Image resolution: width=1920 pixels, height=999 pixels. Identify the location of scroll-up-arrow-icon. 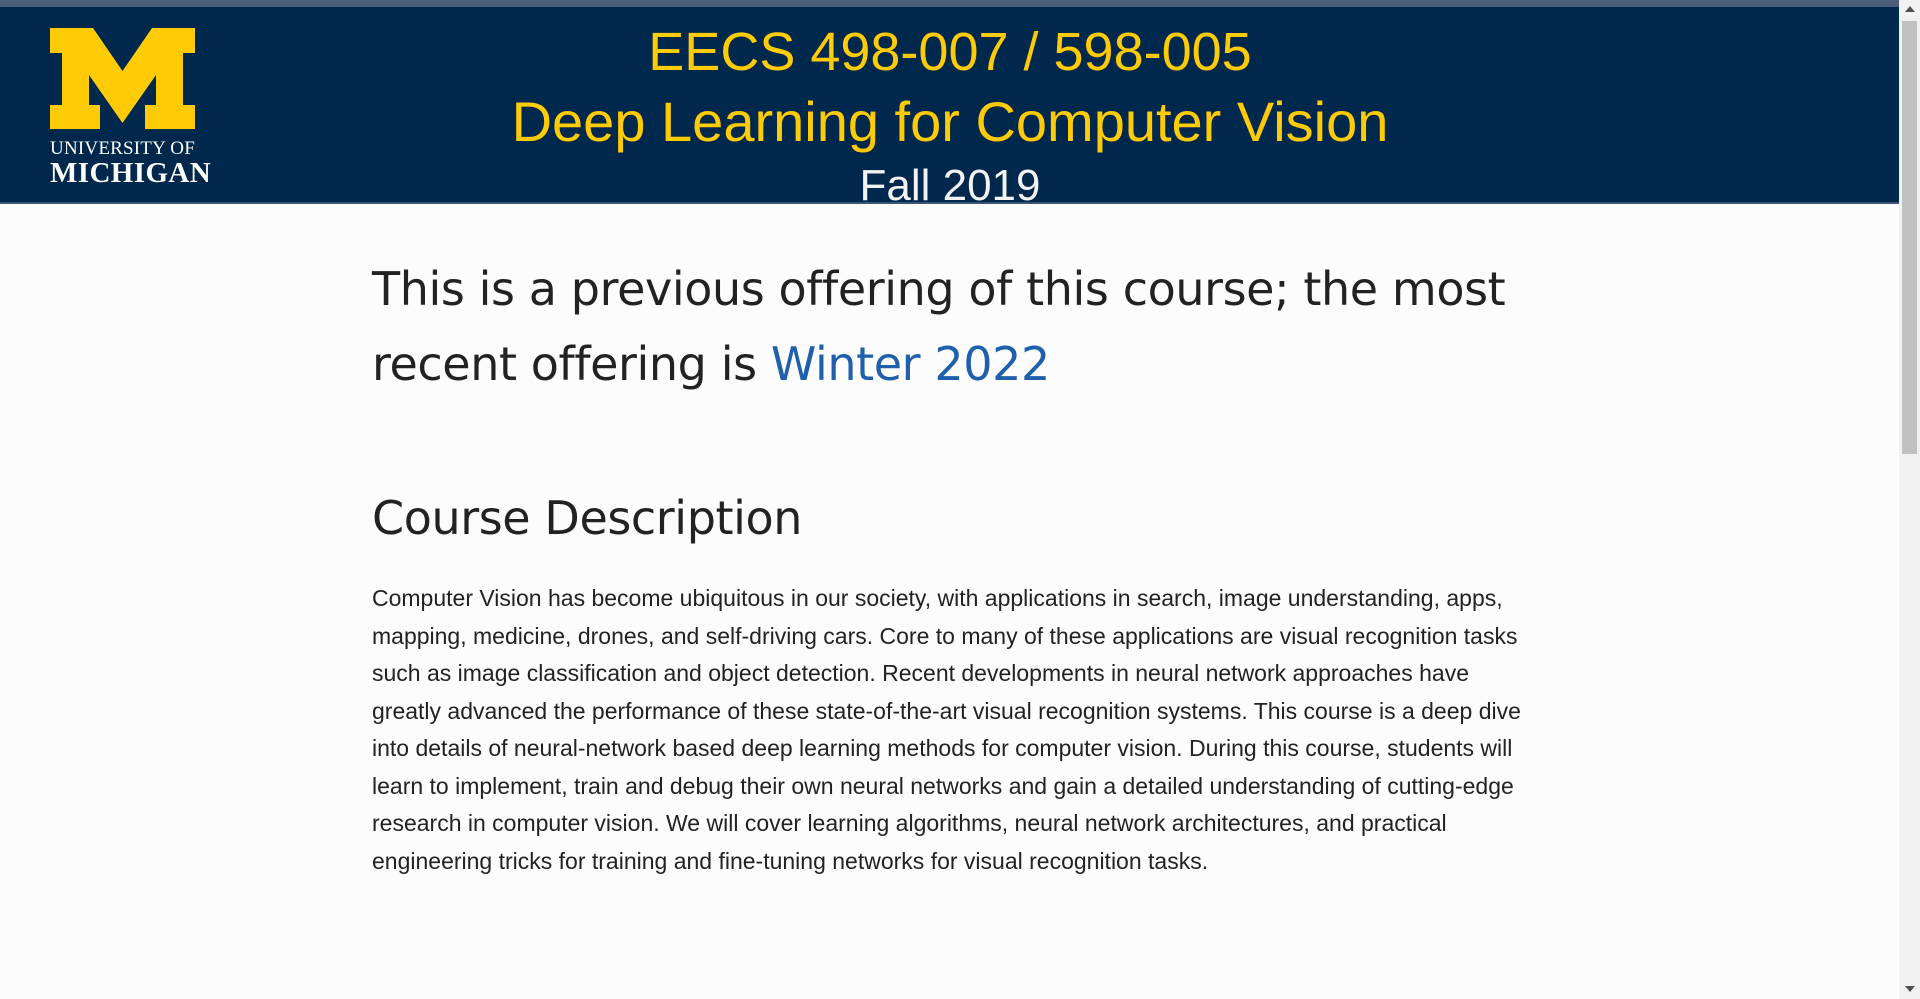
(1910, 9).